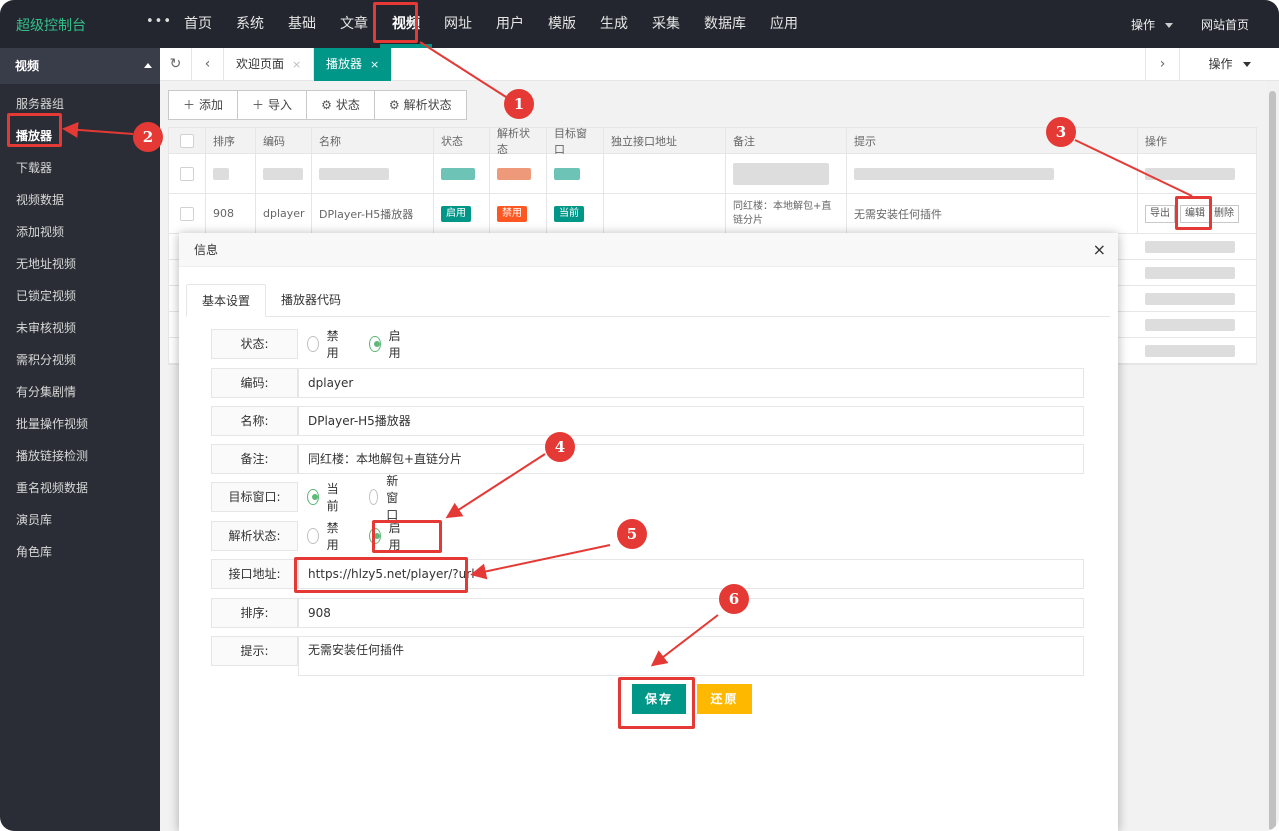 The width and height of the screenshot is (1279, 831). I want to click on sidebar-item-roles: 角色库, so click(80, 552).